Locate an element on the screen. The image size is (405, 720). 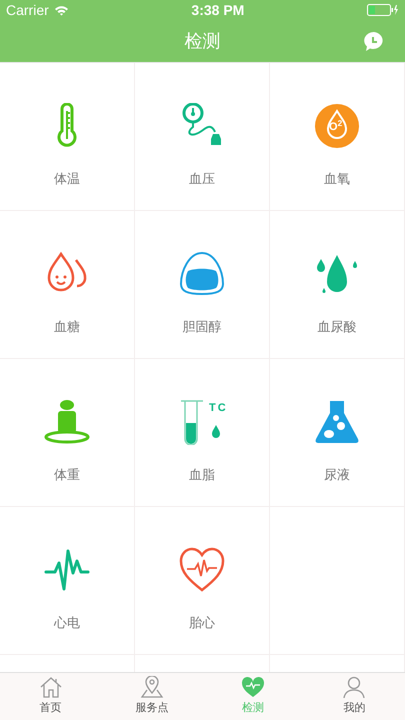
test-tile: O$^{2}$ 血氧 is located at coordinates (337, 137).